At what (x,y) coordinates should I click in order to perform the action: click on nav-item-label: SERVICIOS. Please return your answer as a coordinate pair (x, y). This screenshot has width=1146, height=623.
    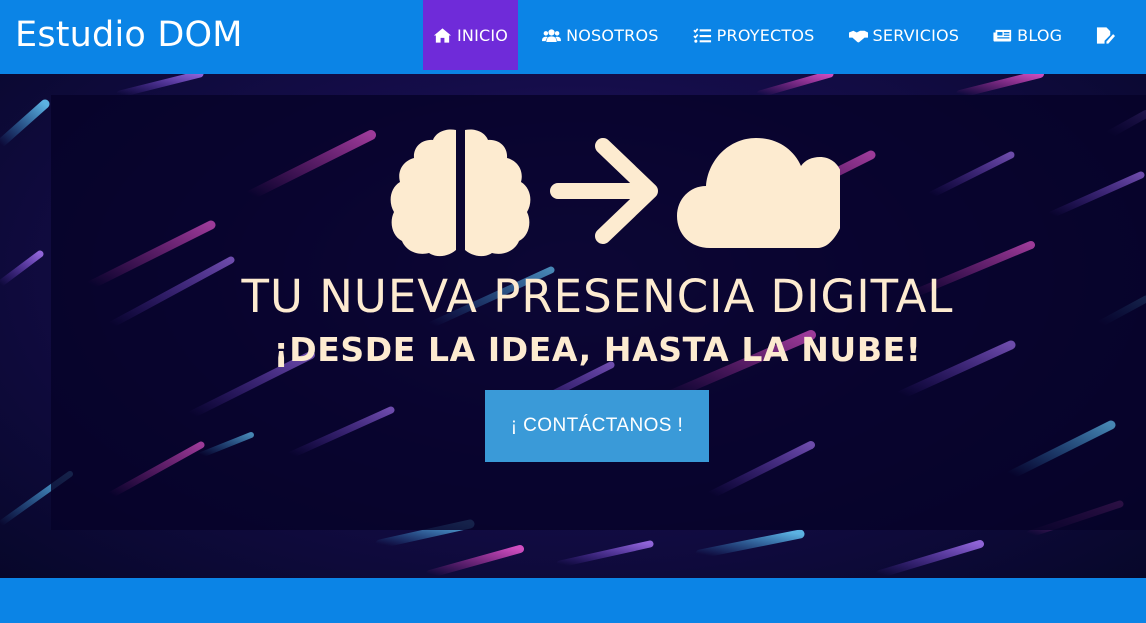
    Looking at the image, I should click on (916, 35).